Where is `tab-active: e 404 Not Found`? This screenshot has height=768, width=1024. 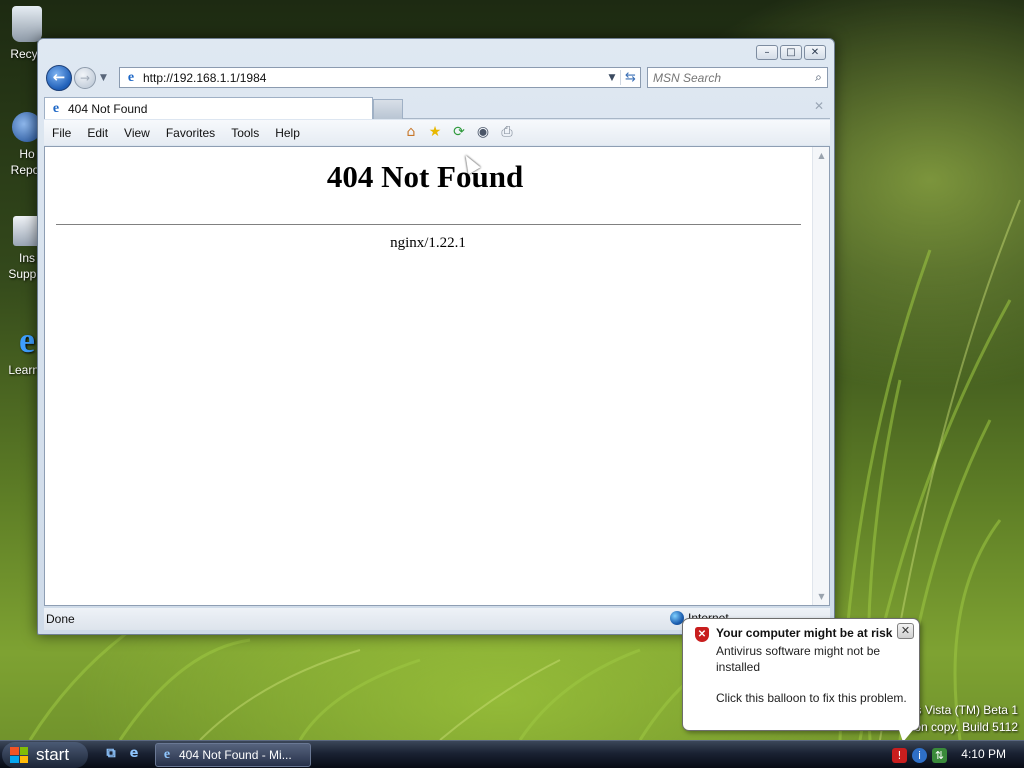
tab-active: e 404 Not Found is located at coordinates (208, 108).